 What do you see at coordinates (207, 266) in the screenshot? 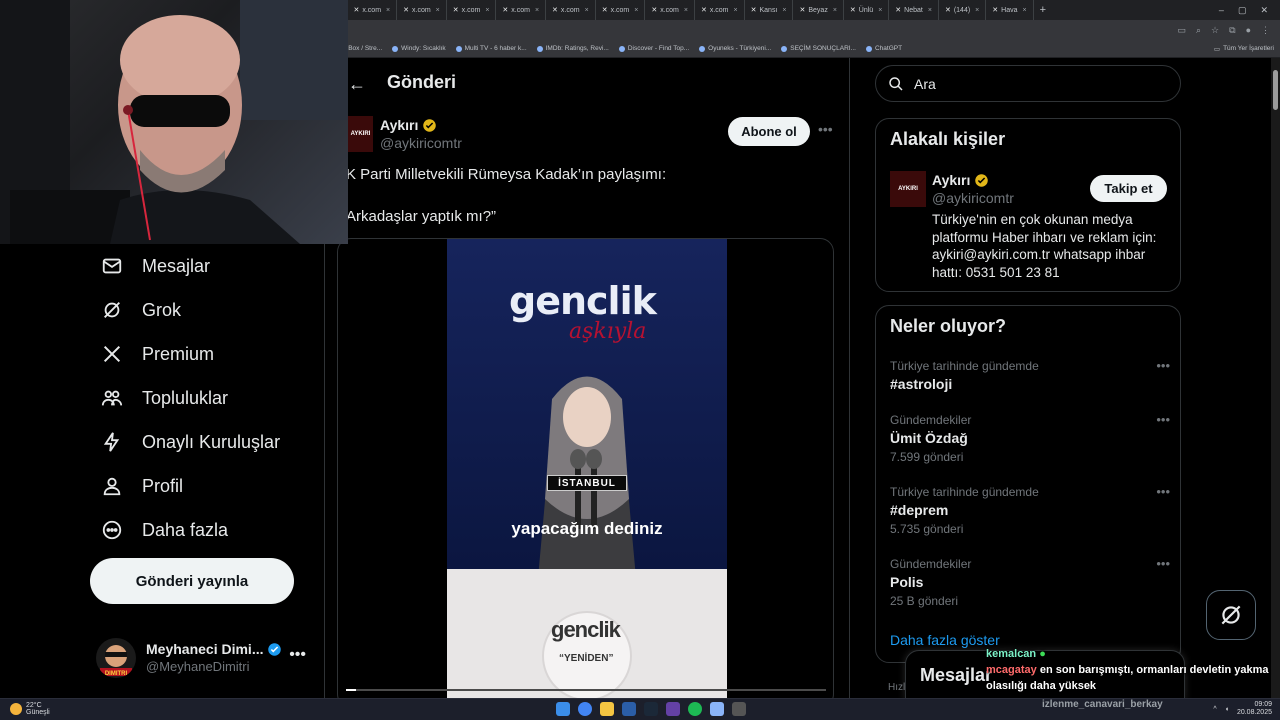
I see `nav-item-messages: Mesajlar` at bounding box center [207, 266].